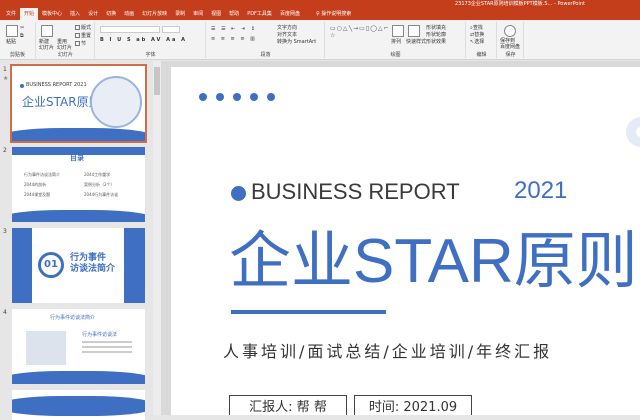 This screenshot has height=420, width=640. I want to click on thumb-photo, so click(46, 348).